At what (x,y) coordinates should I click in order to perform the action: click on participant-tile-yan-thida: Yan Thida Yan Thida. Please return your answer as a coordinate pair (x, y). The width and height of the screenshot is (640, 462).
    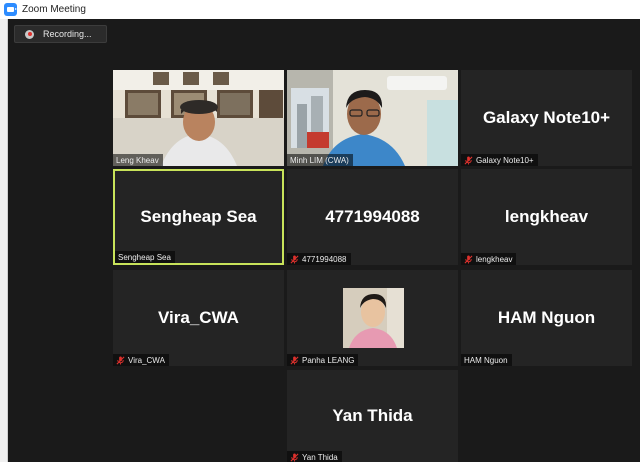
    Looking at the image, I should click on (372, 416).